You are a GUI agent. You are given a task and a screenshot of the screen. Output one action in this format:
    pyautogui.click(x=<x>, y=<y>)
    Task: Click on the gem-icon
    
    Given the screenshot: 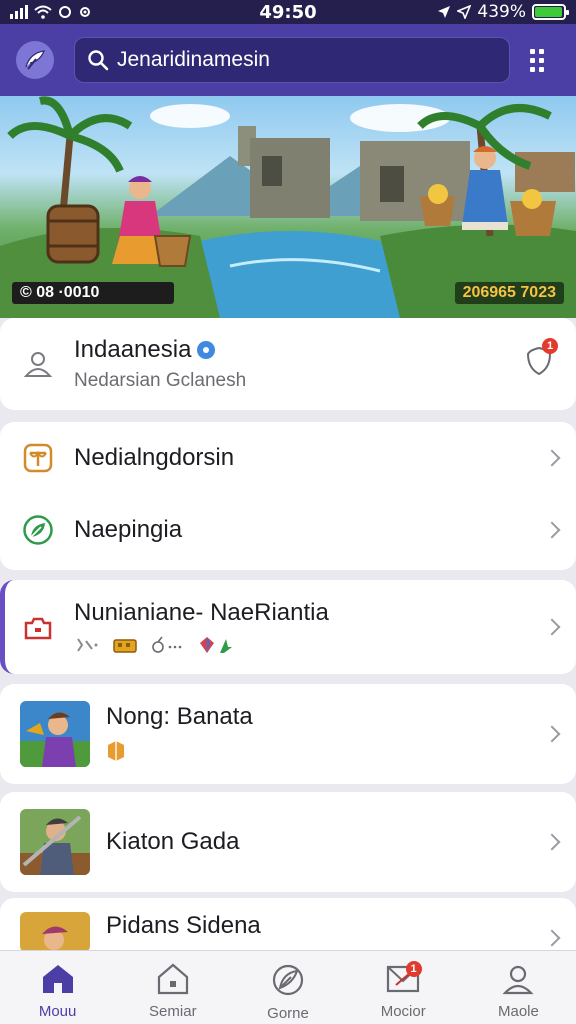 What is the action you would take?
    pyautogui.click(x=216, y=645)
    